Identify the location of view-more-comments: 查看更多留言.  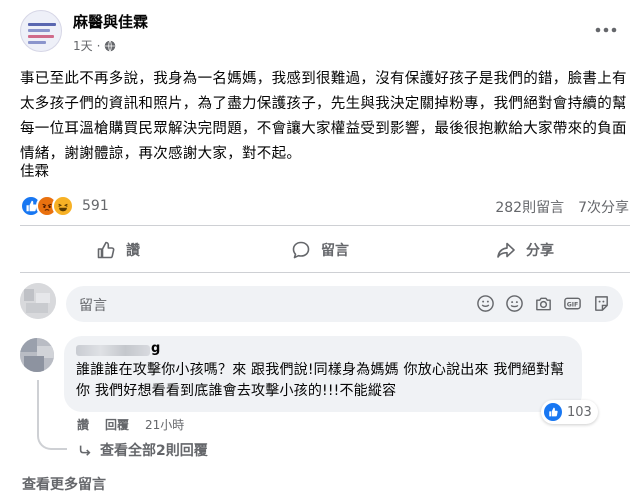
(64, 484).